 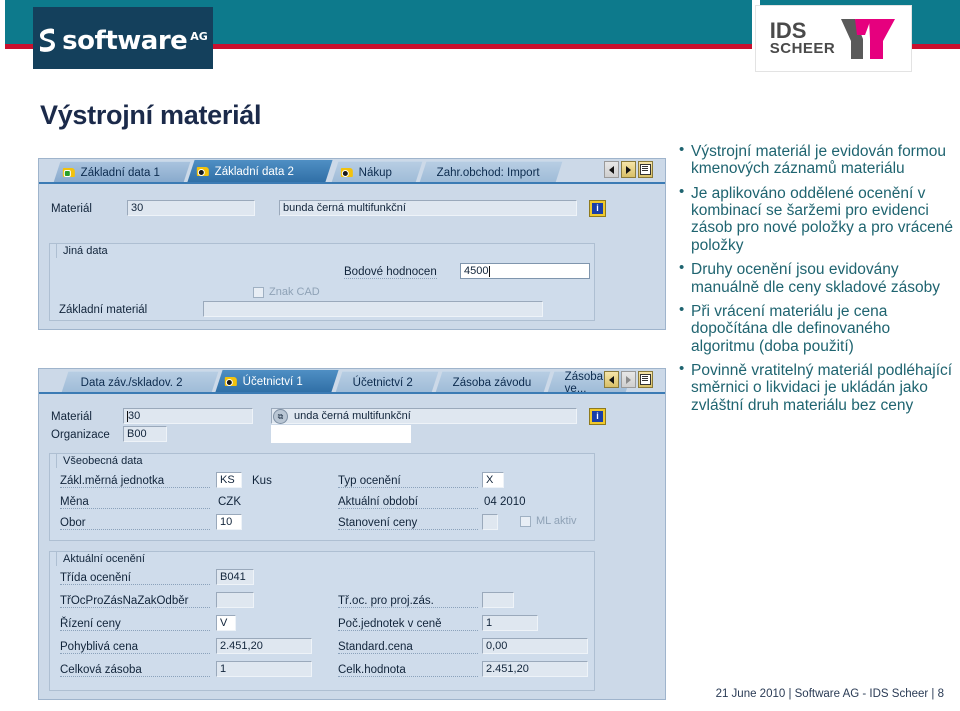 What do you see at coordinates (107, 460) in the screenshot?
I see `group-vseobecna-data-title: Všeobecná data` at bounding box center [107, 460].